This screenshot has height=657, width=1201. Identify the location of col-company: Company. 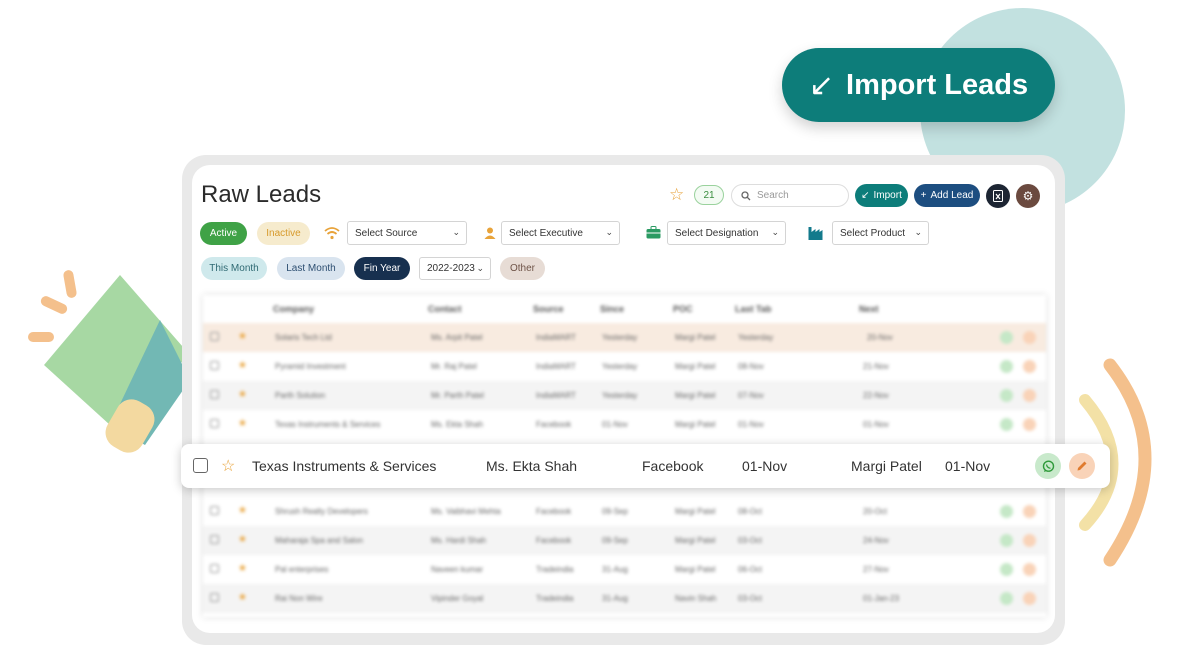
(293, 309).